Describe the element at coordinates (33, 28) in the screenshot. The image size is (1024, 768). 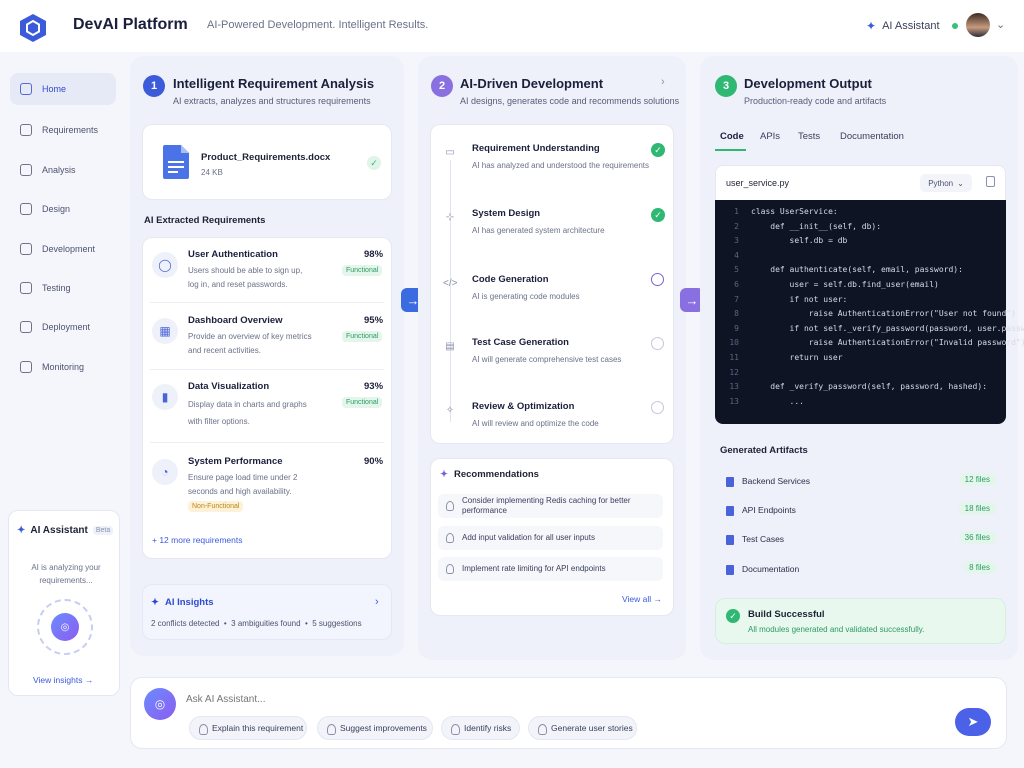
I see `devai-logo-icon` at that location.